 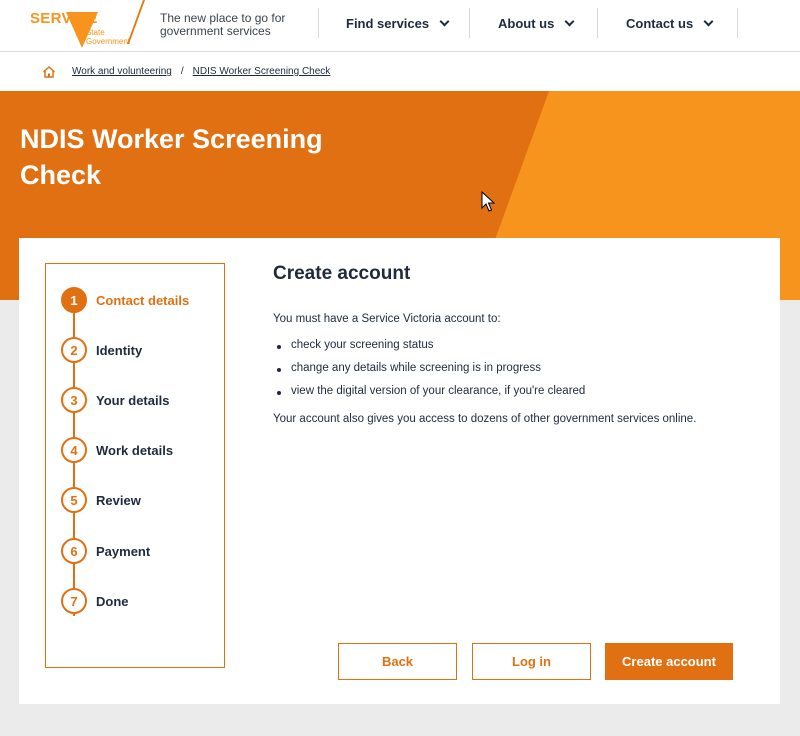 What do you see at coordinates (74, 551) in the screenshot?
I see `step-number: 6` at bounding box center [74, 551].